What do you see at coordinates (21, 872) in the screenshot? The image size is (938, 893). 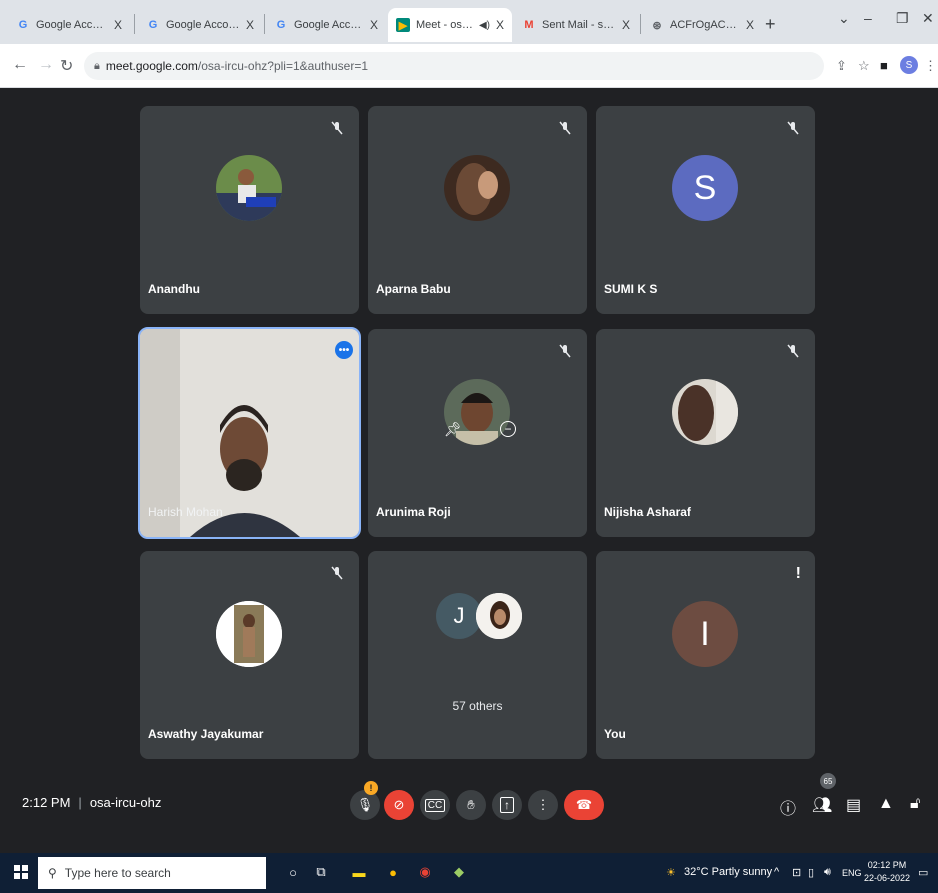 I see `windows-start-icon` at bounding box center [21, 872].